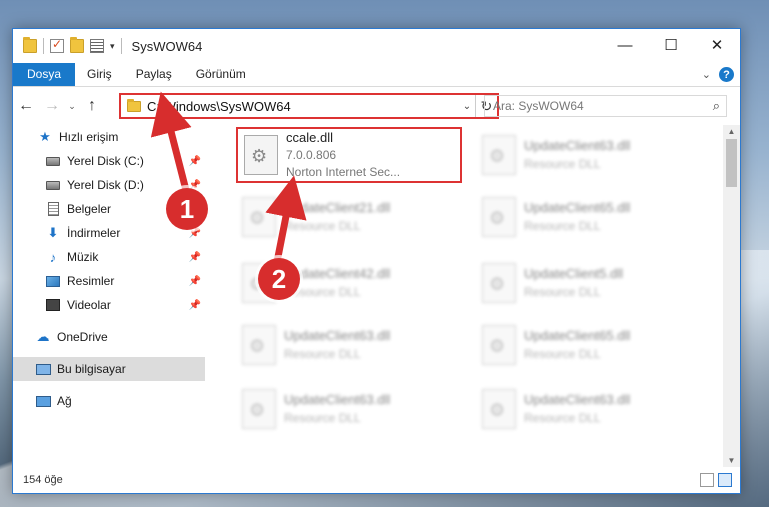 The width and height of the screenshot is (769, 507). I want to click on sidebar-item-this-pc: Bu bilgisayar, so click(109, 369).